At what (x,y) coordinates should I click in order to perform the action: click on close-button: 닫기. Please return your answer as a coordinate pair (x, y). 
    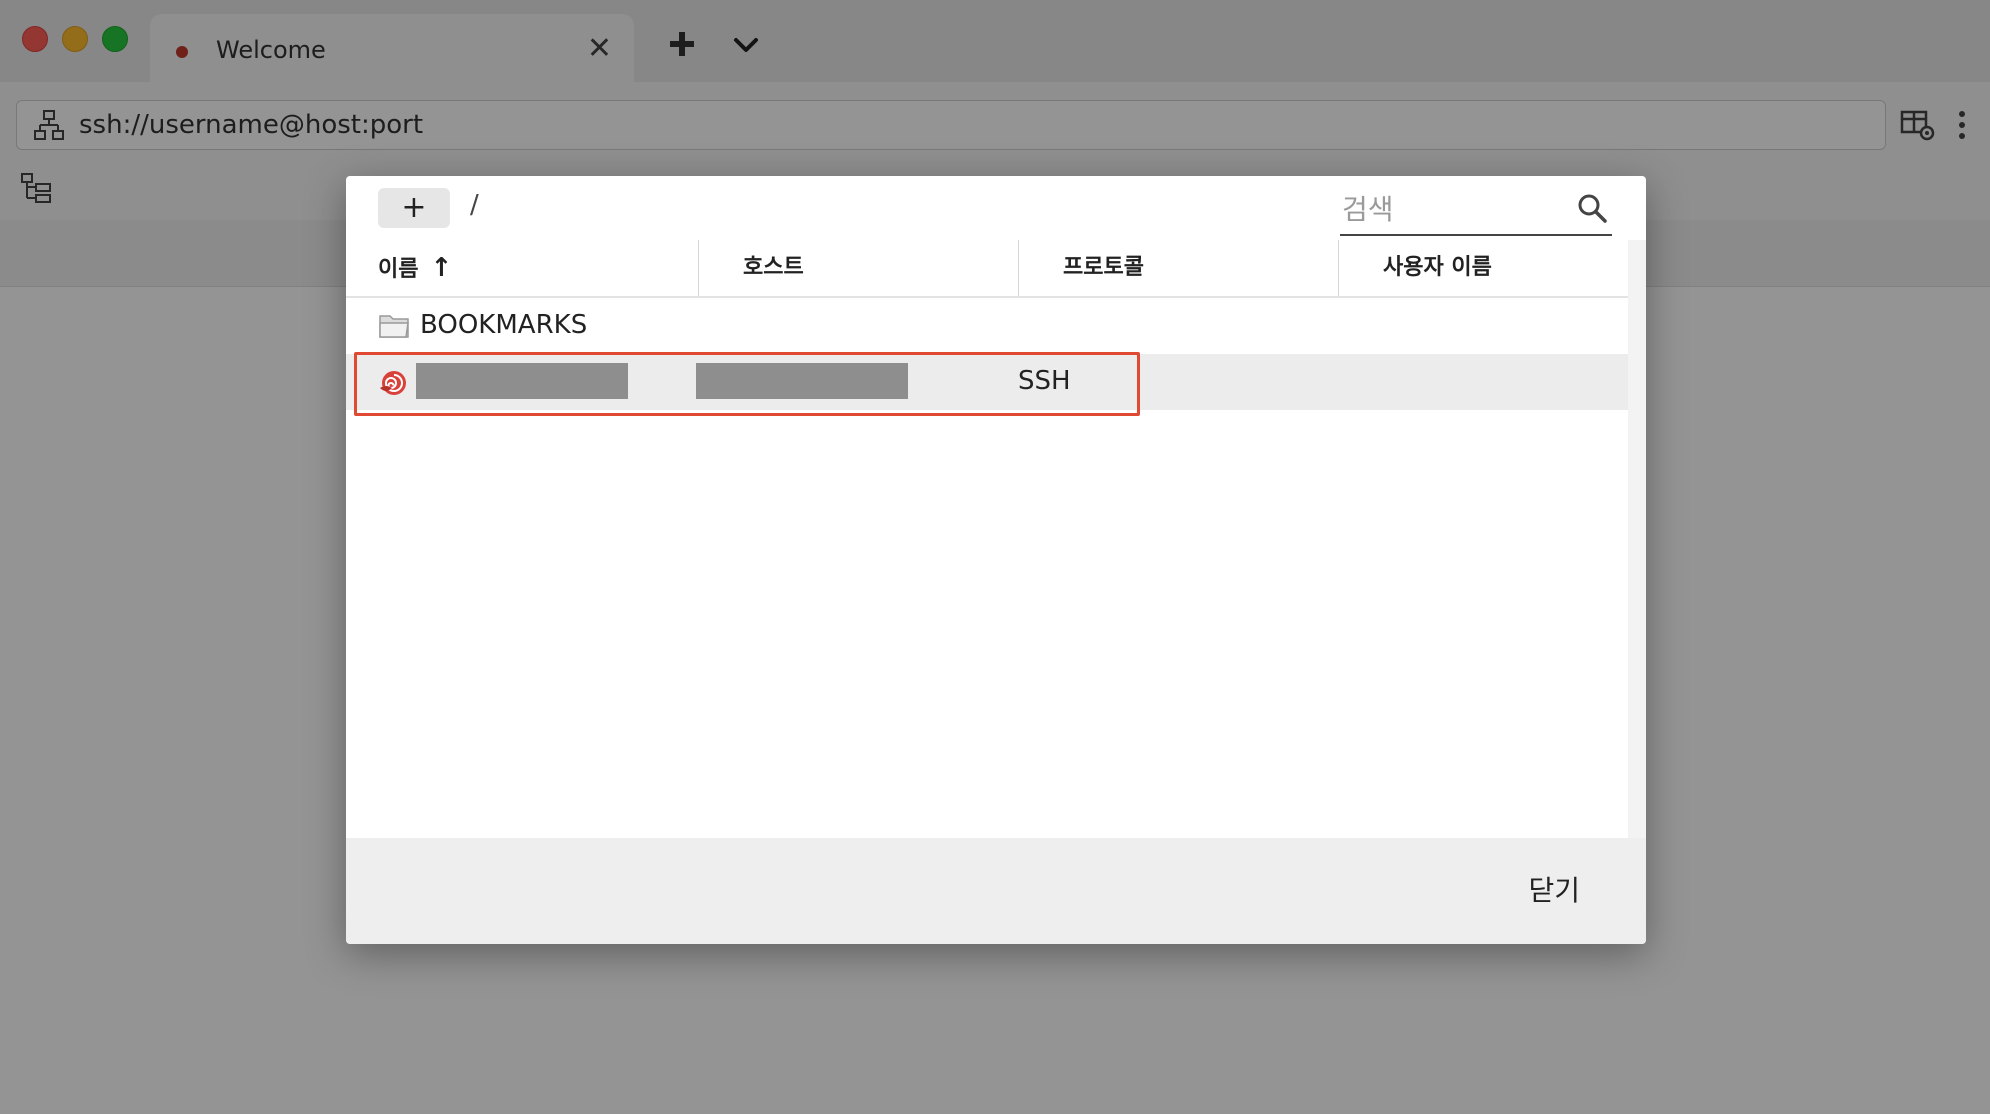
    Looking at the image, I should click on (1554, 889).